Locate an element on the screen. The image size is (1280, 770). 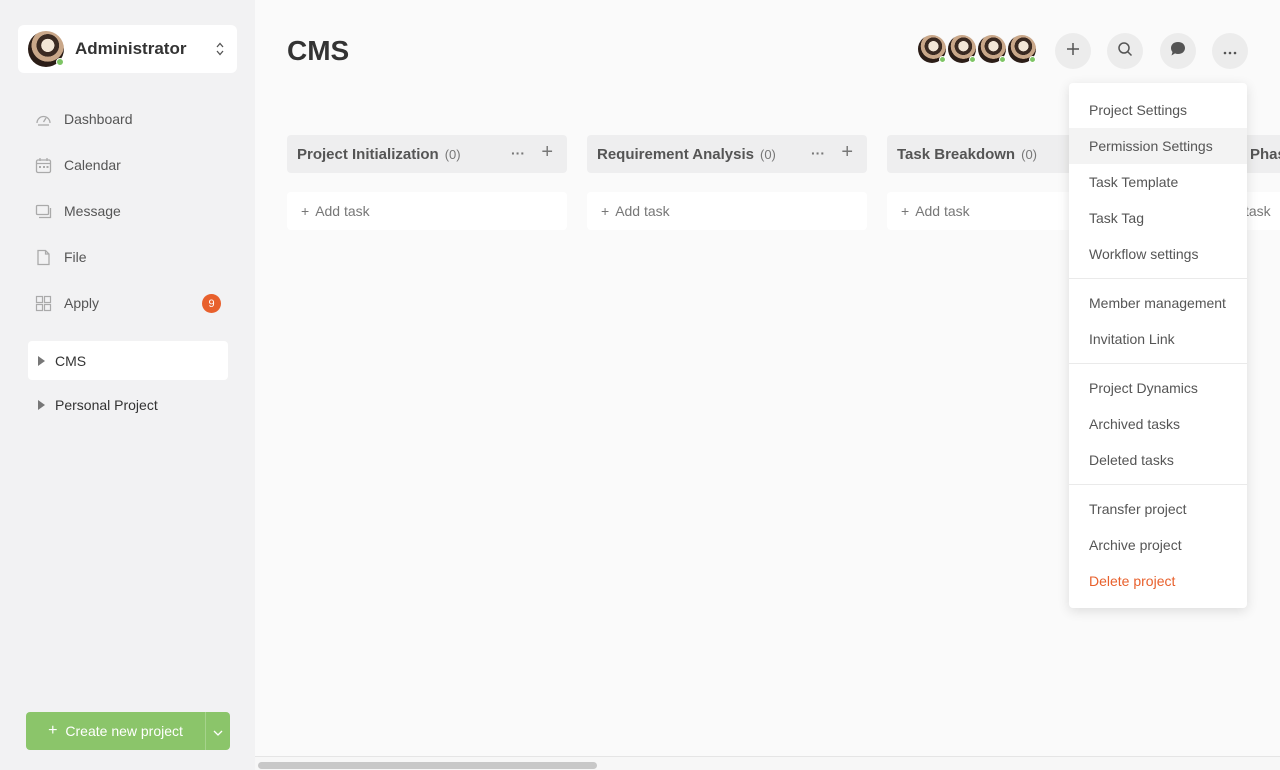
column-title: Phas is located at coordinates (1265, 154).